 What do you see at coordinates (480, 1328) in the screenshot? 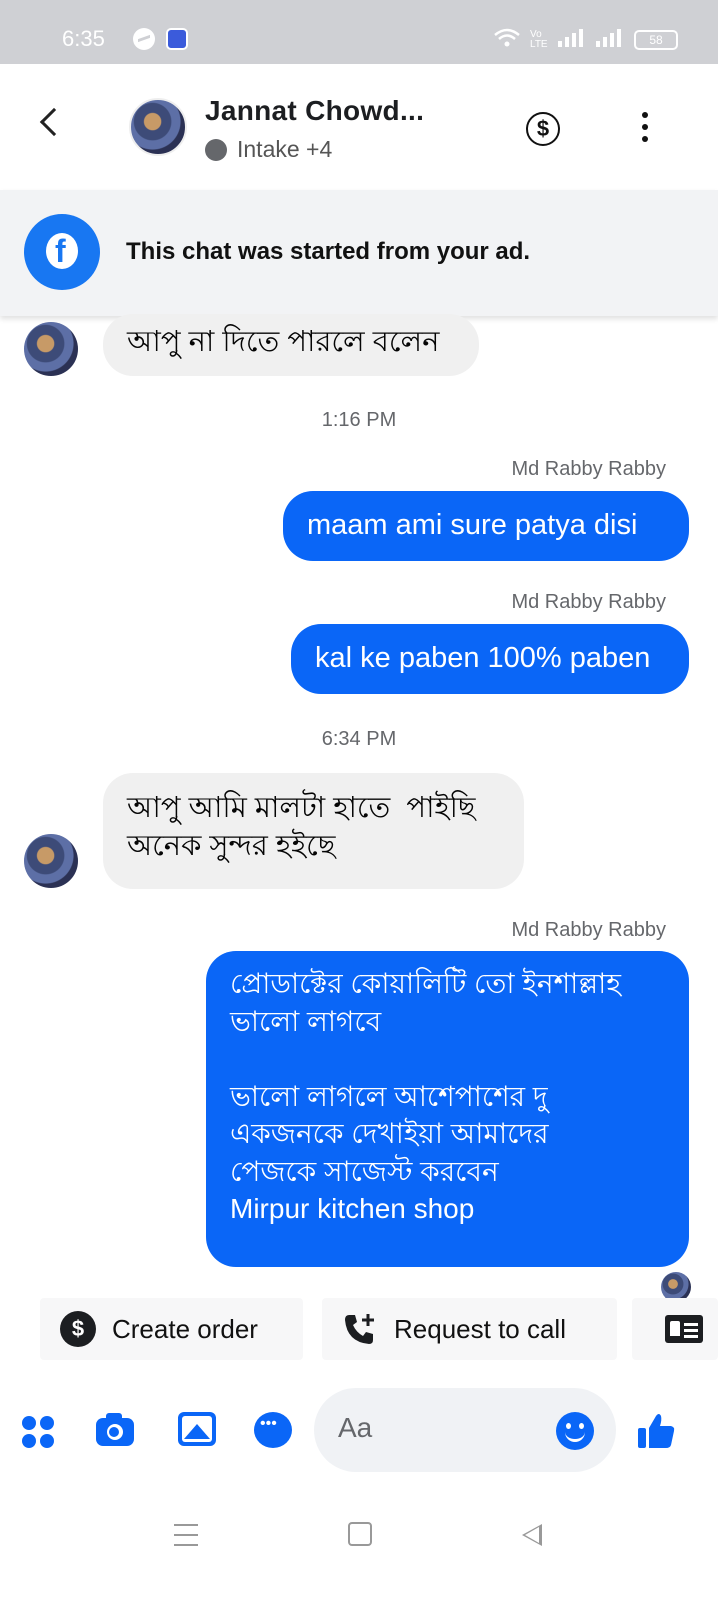
I see `request-to-call-label: Request to call` at bounding box center [480, 1328].